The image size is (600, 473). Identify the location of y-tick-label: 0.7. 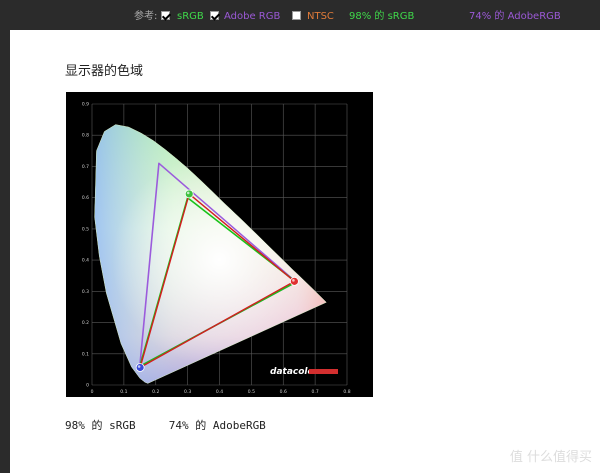
(85, 167).